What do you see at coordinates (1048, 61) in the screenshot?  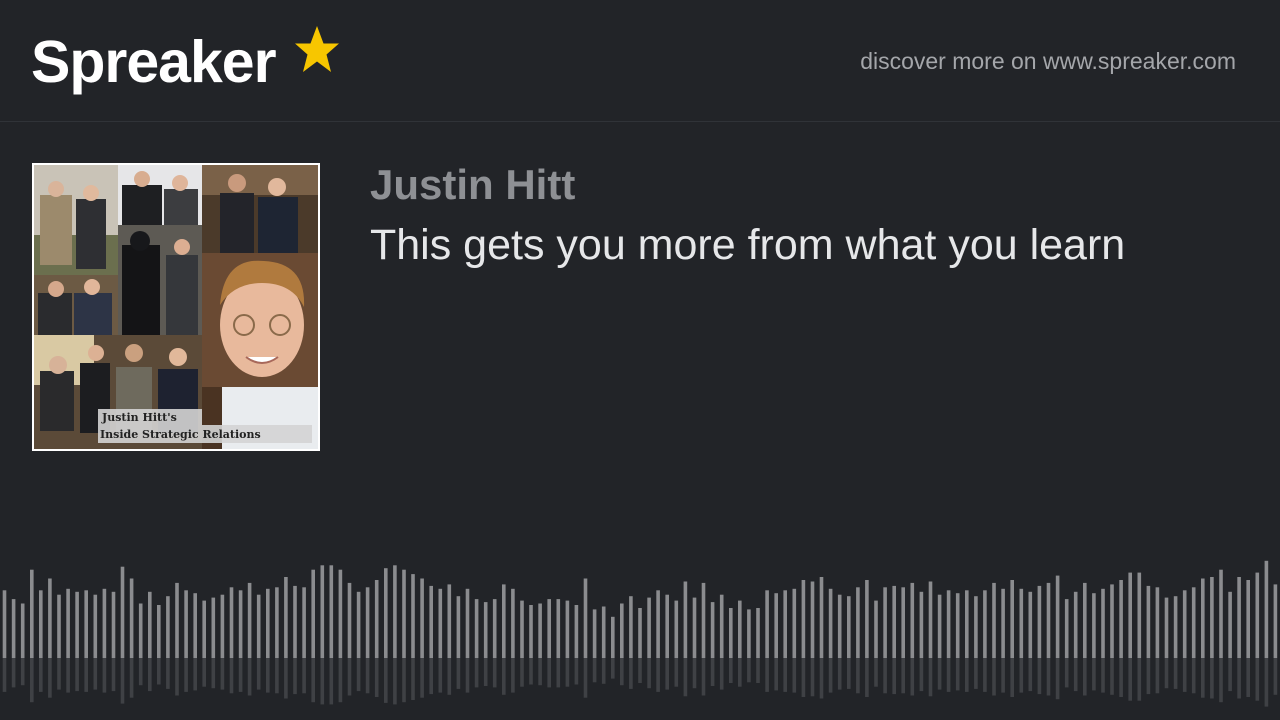 I see `discover-more-link: discover more on www.spreaker.com` at bounding box center [1048, 61].